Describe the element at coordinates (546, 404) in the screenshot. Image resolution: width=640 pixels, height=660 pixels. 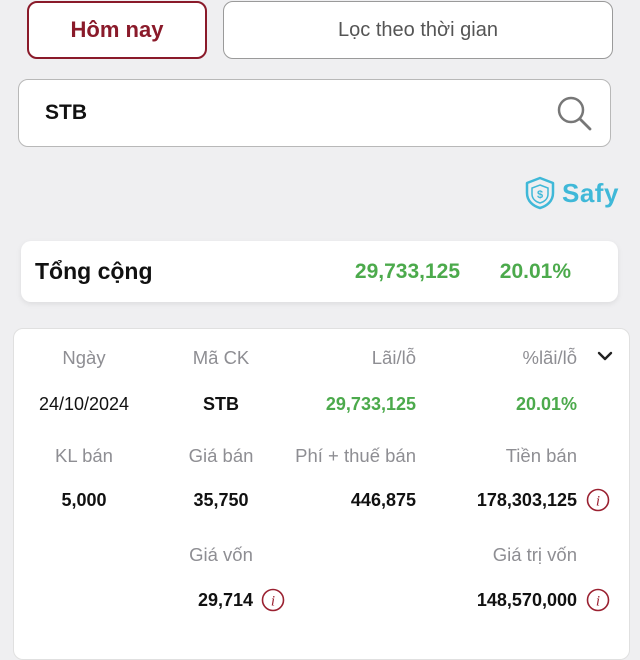
I see `value-profit-pct: 20.01%` at that location.